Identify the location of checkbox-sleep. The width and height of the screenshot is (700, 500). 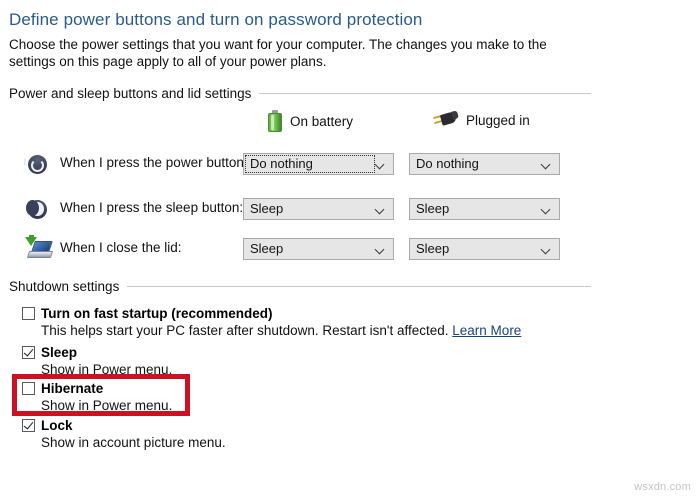
(28, 352).